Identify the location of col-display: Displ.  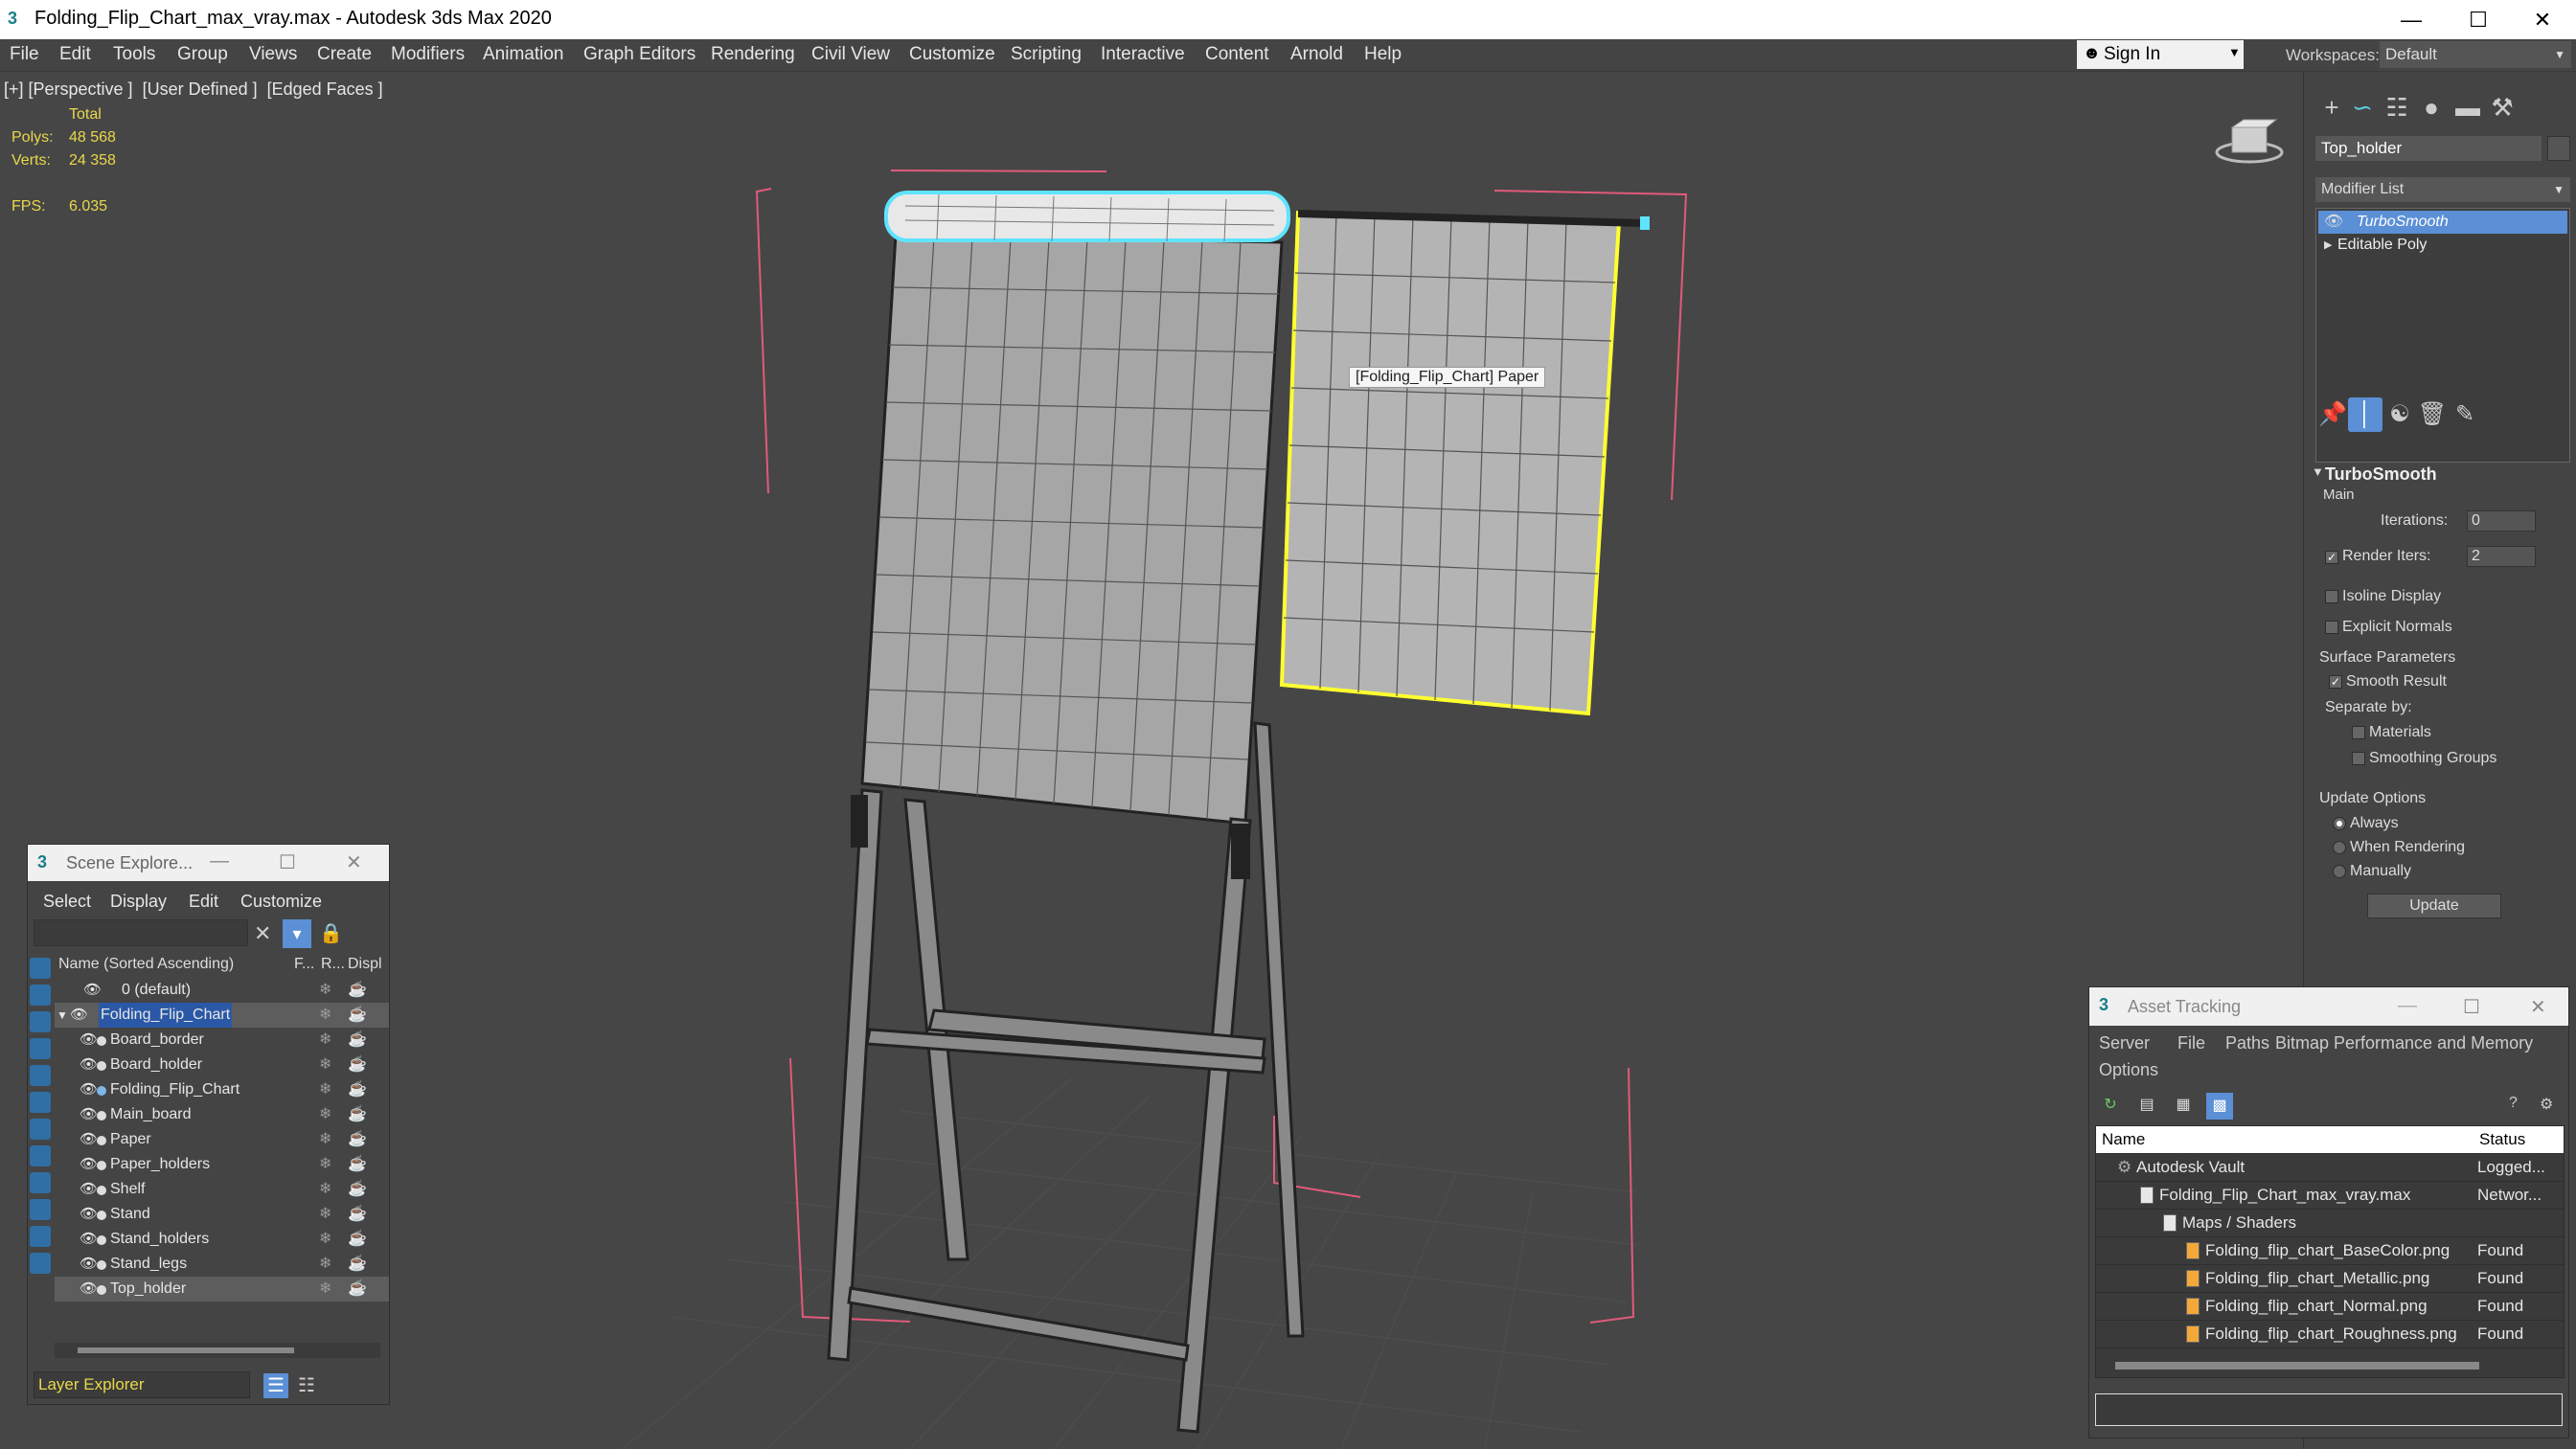
(365, 964).